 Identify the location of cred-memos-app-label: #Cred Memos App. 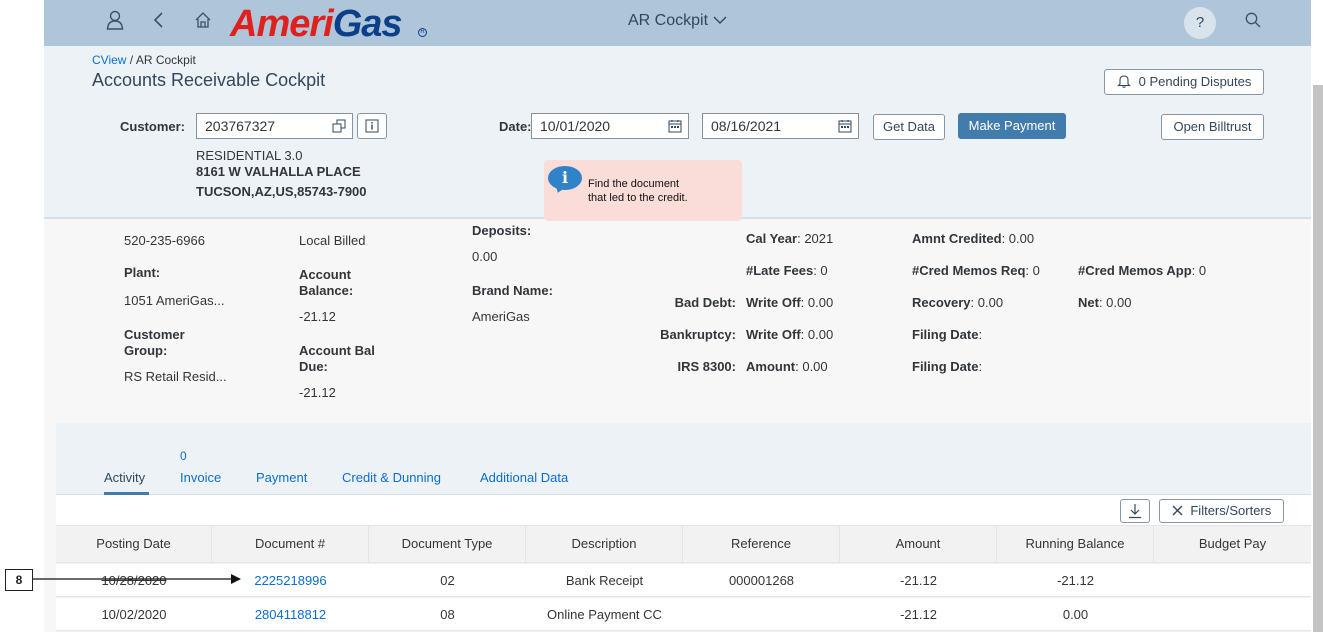
(1135, 270).